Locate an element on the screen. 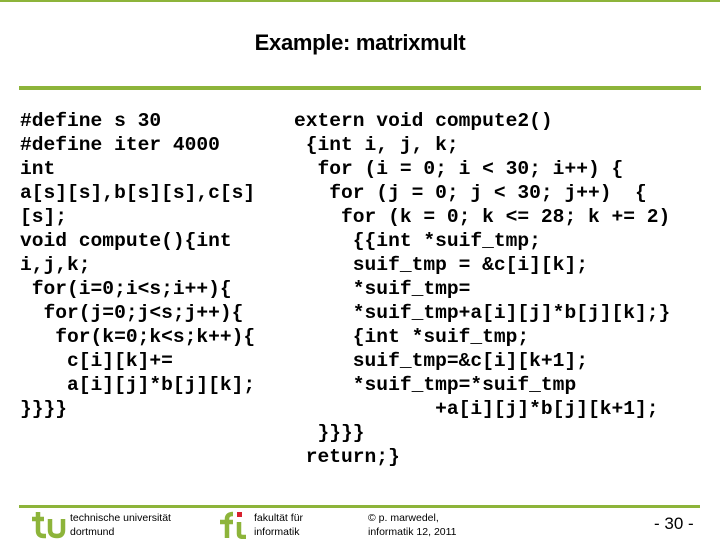  code-line: for(j=0;j<s;j++){ is located at coordinates (132, 313).